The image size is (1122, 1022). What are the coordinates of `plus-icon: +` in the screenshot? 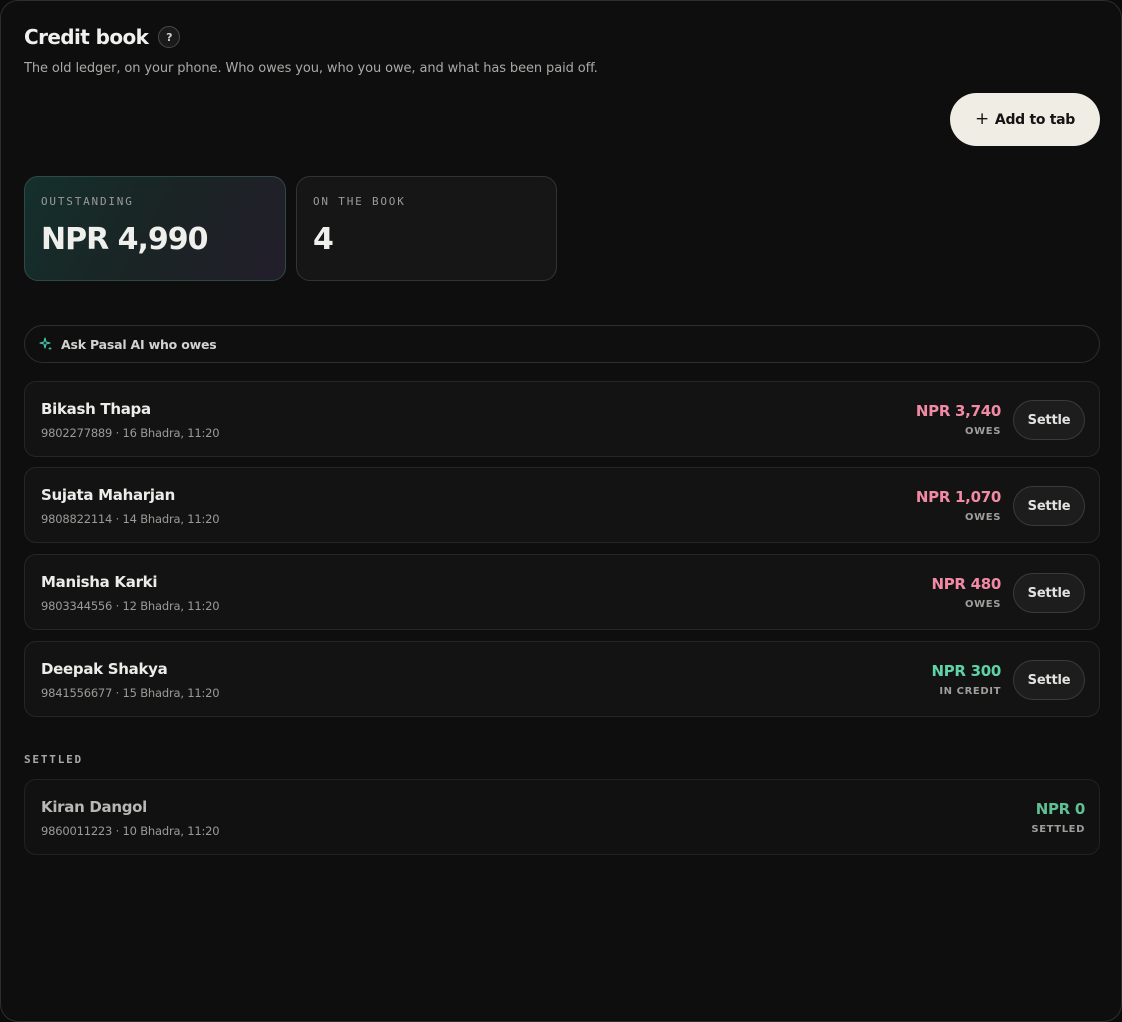 It's located at (981, 118).